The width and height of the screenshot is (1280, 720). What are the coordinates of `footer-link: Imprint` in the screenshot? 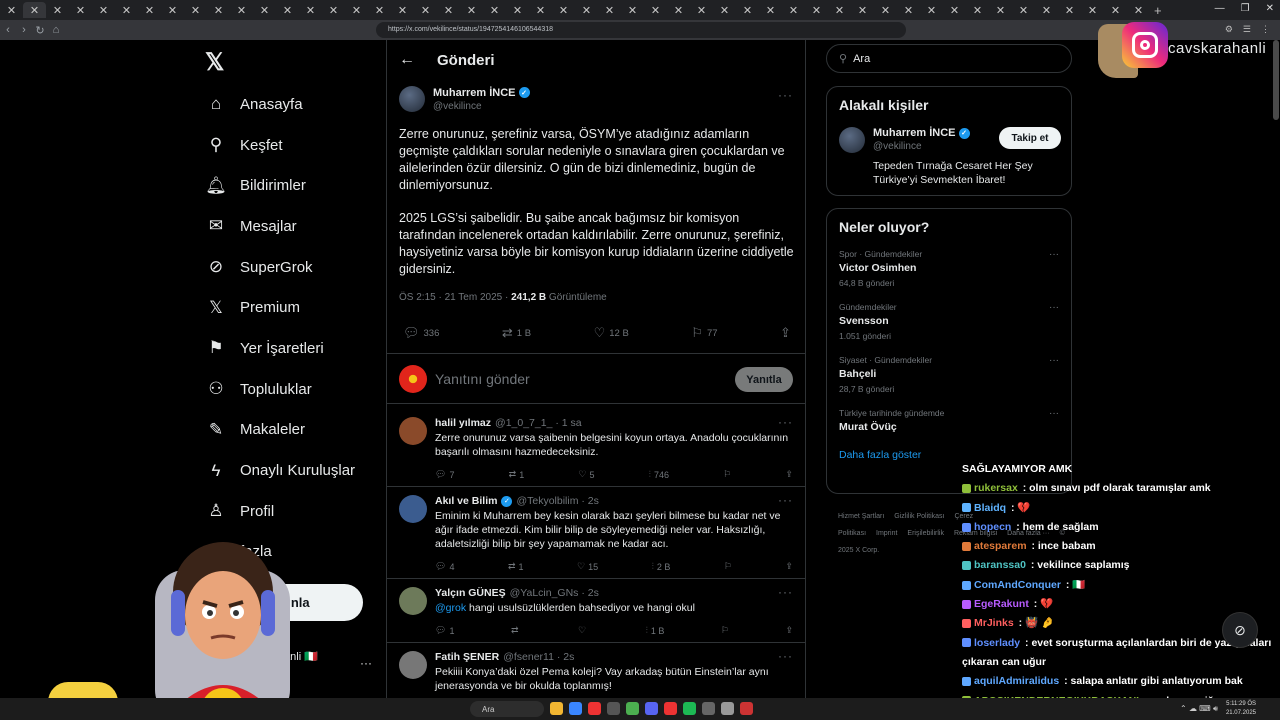 It's located at (886, 533).